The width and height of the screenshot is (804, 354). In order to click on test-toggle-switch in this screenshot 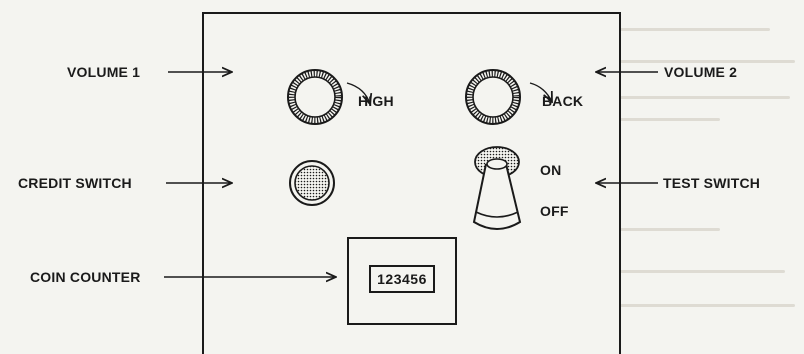, I will do `click(497, 188)`.